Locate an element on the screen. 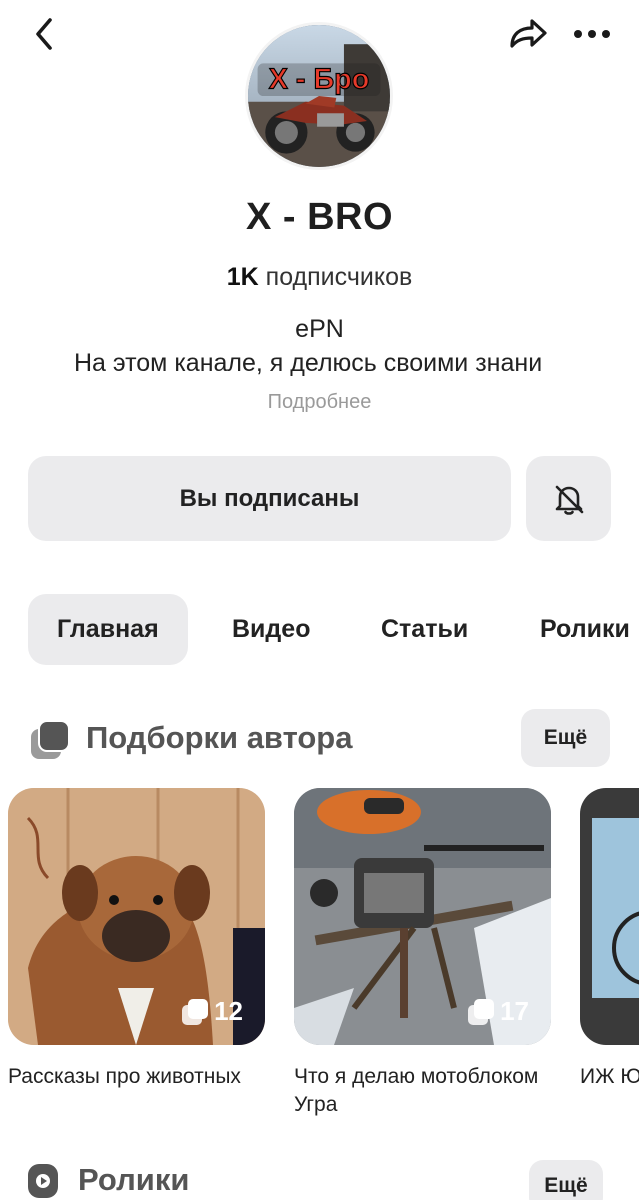 This screenshot has height=1200, width=639. svg-text: X - Бро is located at coordinates (319, 79).